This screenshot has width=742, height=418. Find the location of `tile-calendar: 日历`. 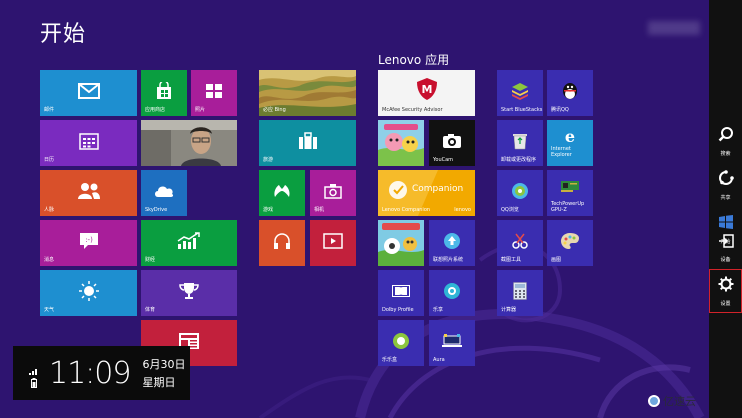

tile-calendar: 日历 is located at coordinates (88, 143).